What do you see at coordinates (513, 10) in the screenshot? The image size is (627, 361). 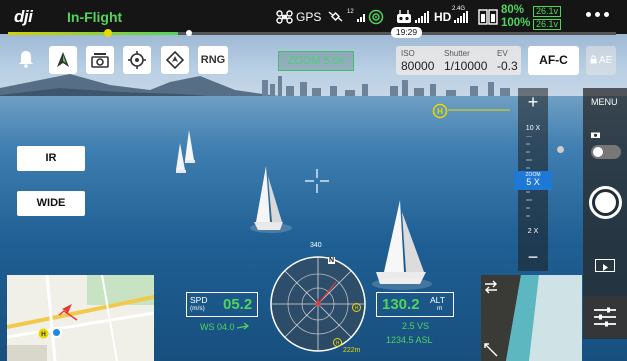 I see `battery-aircraft-pct: 80%` at bounding box center [513, 10].